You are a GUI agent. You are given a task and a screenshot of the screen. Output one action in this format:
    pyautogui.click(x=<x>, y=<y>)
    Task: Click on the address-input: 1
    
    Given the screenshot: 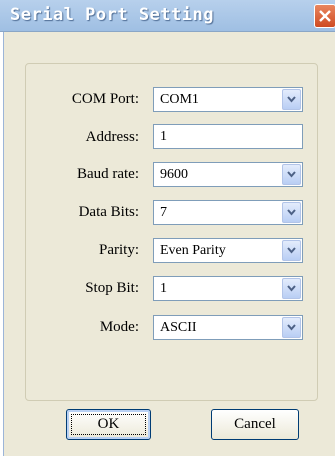 What is the action you would take?
    pyautogui.click(x=228, y=136)
    